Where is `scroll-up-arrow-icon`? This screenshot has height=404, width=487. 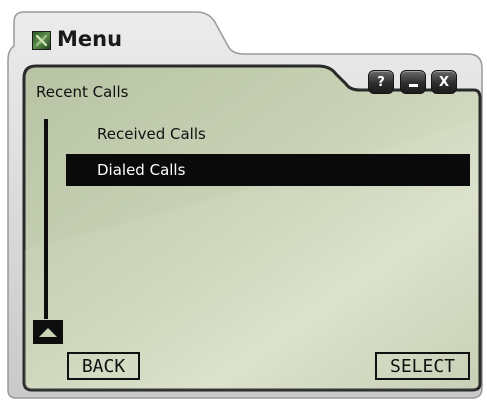
scroll-up-arrow-icon is located at coordinates (48, 332).